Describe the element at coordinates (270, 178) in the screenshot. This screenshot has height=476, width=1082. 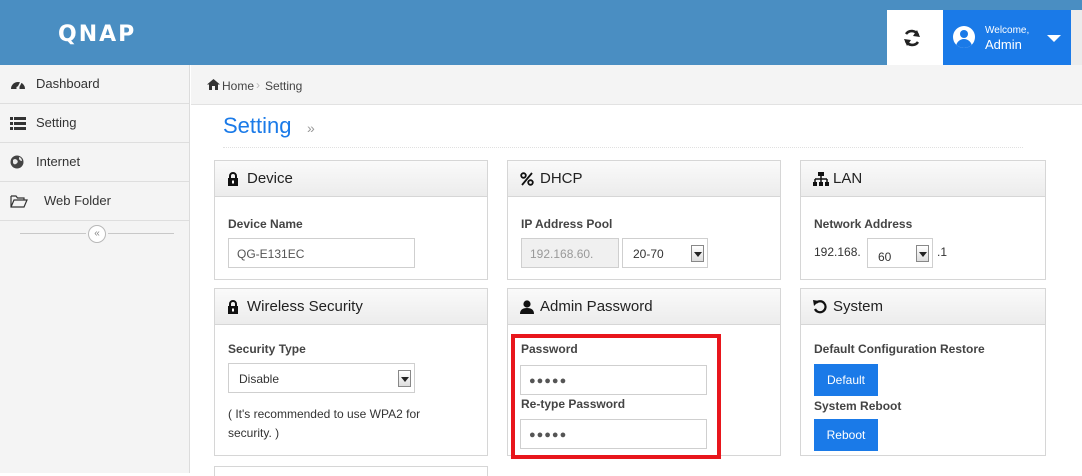
I see `panel-title: Device` at that location.